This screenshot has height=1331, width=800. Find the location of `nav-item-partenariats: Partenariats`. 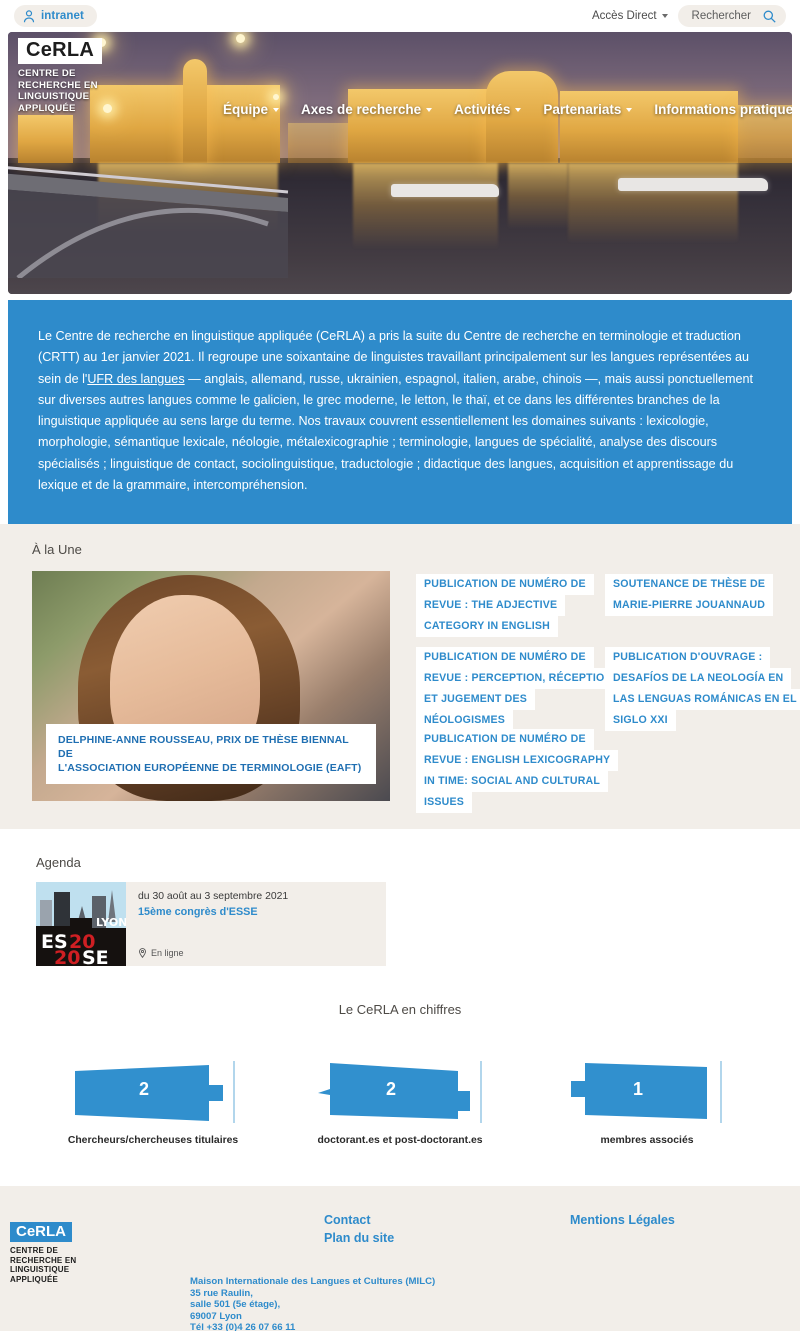

nav-item-partenariats: Partenariats is located at coordinates (588, 109).